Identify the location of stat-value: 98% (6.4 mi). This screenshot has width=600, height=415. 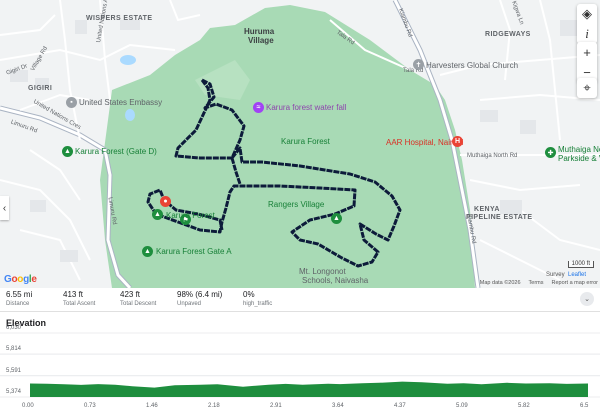
(200, 294).